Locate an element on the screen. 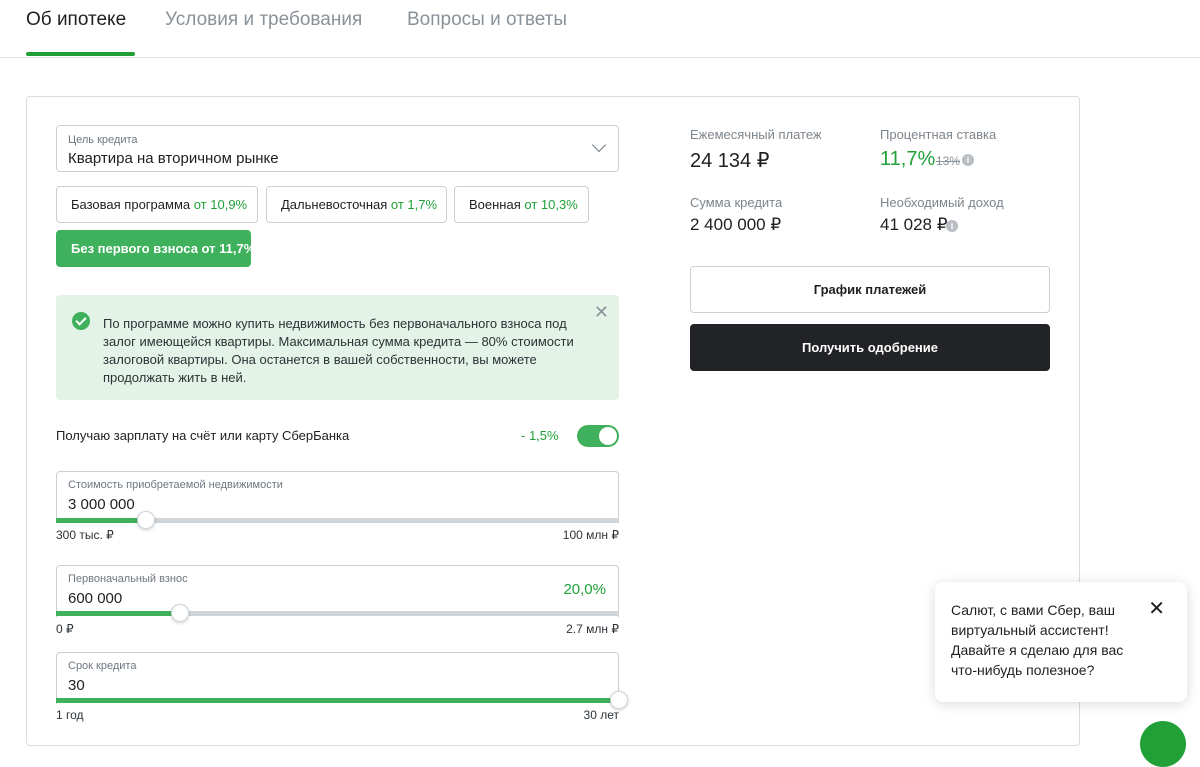  loan-amount-label: Сумма кредита is located at coordinates (736, 202).